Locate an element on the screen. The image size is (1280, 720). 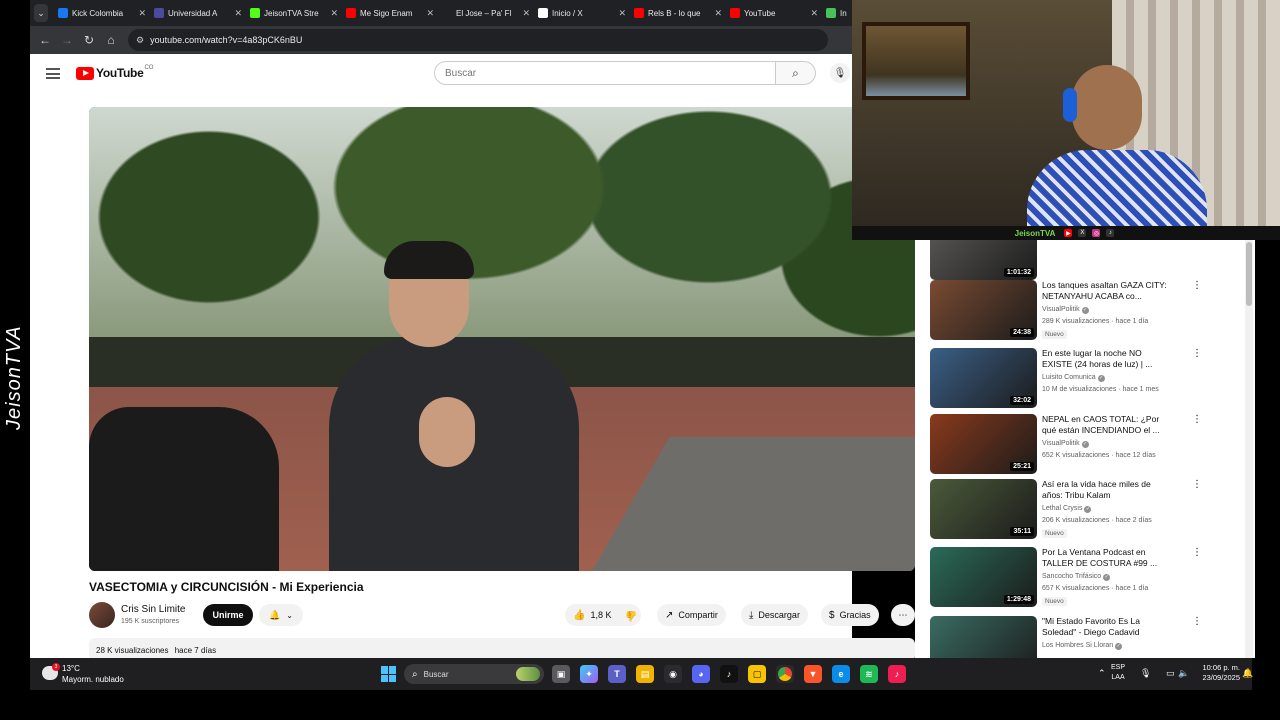
address-bar: ⚙ youtube.com/watch?v=4a83pCK6nBU is located at coordinates (478, 40).